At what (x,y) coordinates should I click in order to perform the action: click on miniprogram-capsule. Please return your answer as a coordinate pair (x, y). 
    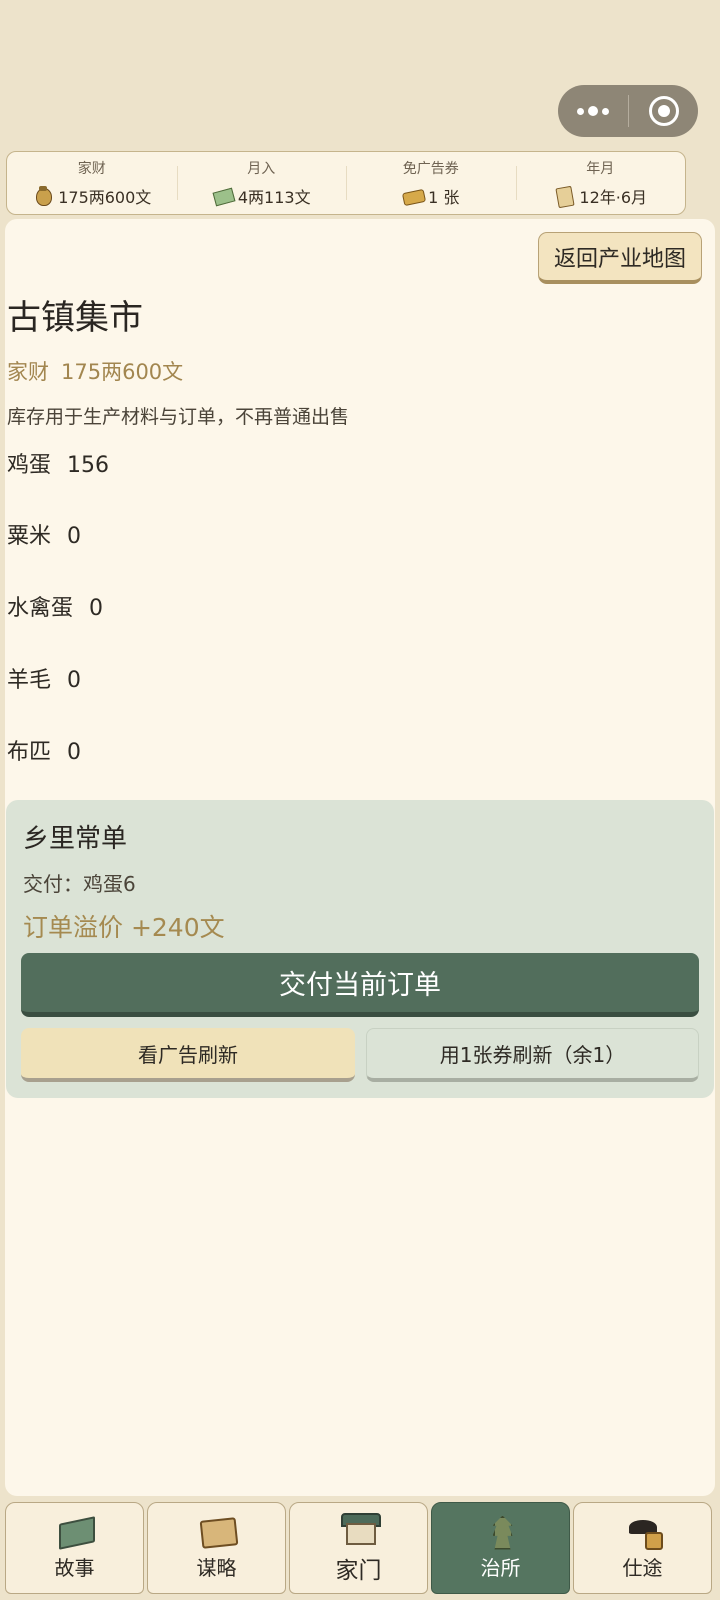
    Looking at the image, I should click on (628, 111).